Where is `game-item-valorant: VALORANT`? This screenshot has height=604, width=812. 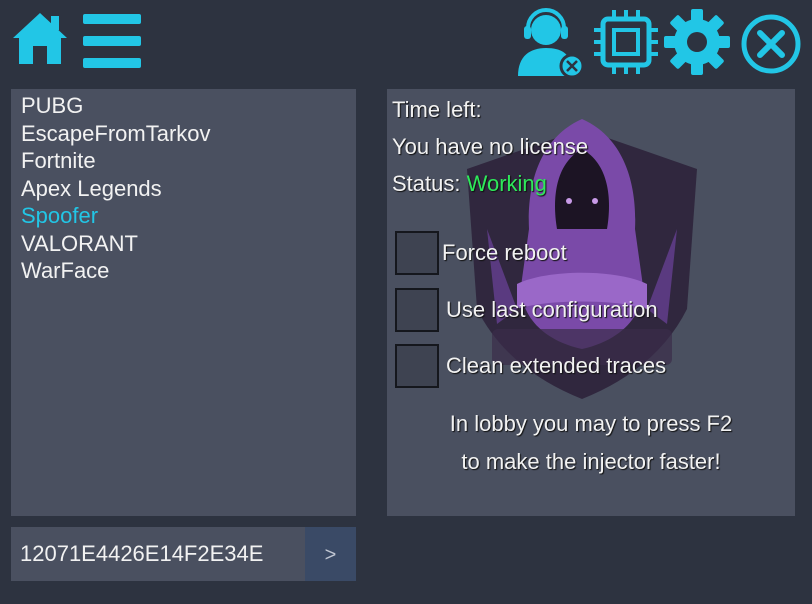
game-item-valorant: VALORANT is located at coordinates (188, 244).